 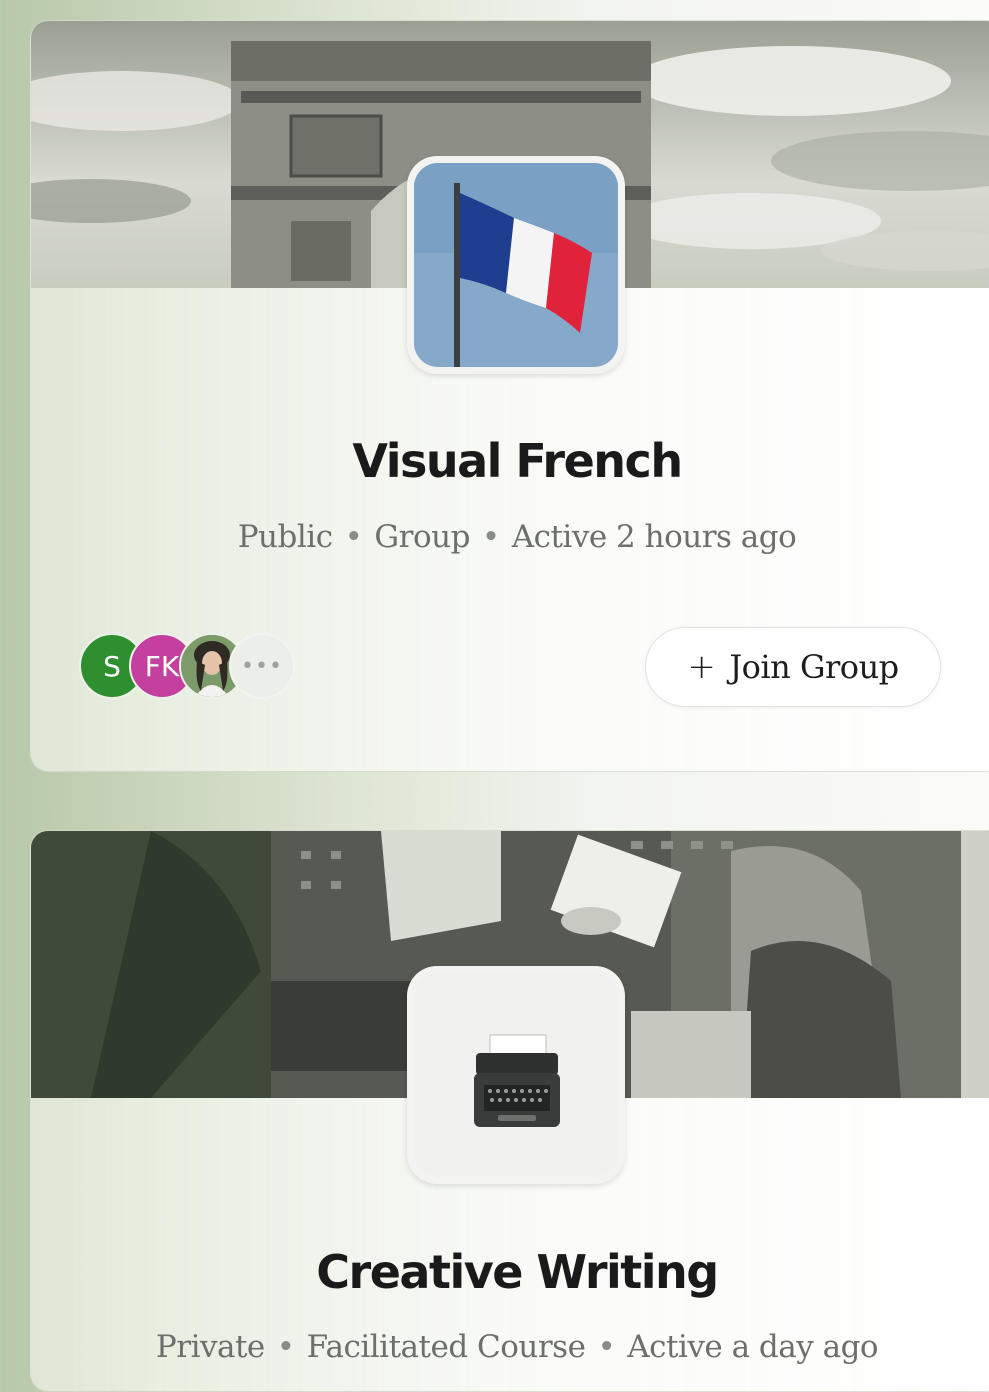 I want to click on group-visibility: Private, so click(x=210, y=1347).